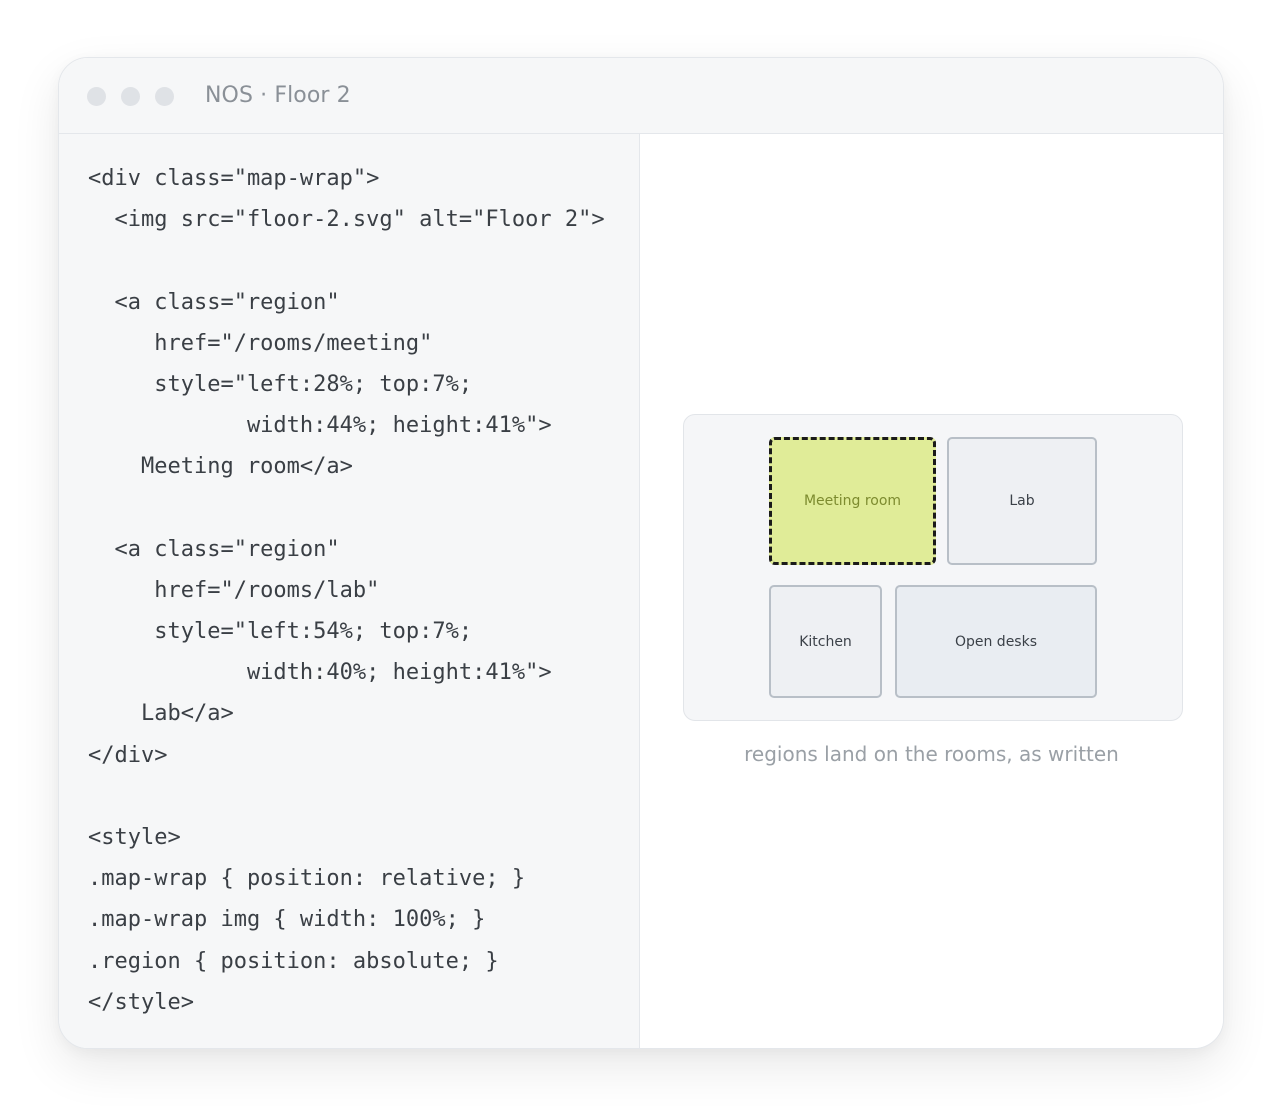 The width and height of the screenshot is (1280, 1106). Describe the element at coordinates (933, 567) in the screenshot. I see `floor-plan: Meeting room Lab Kitchen Open desks` at that location.